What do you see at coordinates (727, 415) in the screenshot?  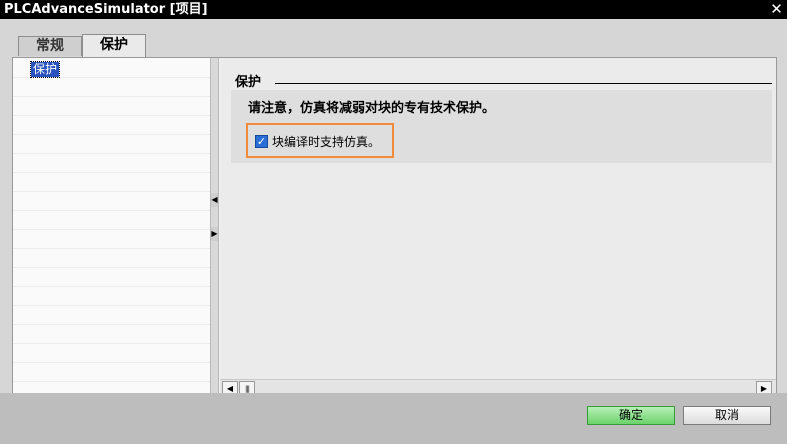 I see `cancel-button: 取消` at bounding box center [727, 415].